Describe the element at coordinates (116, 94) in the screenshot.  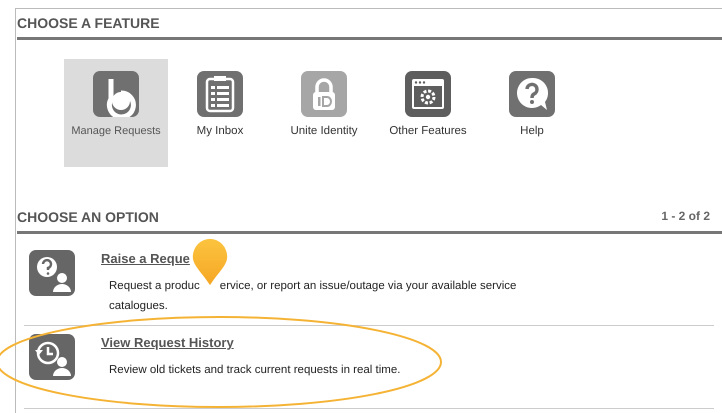
I see `hand-icon` at that location.